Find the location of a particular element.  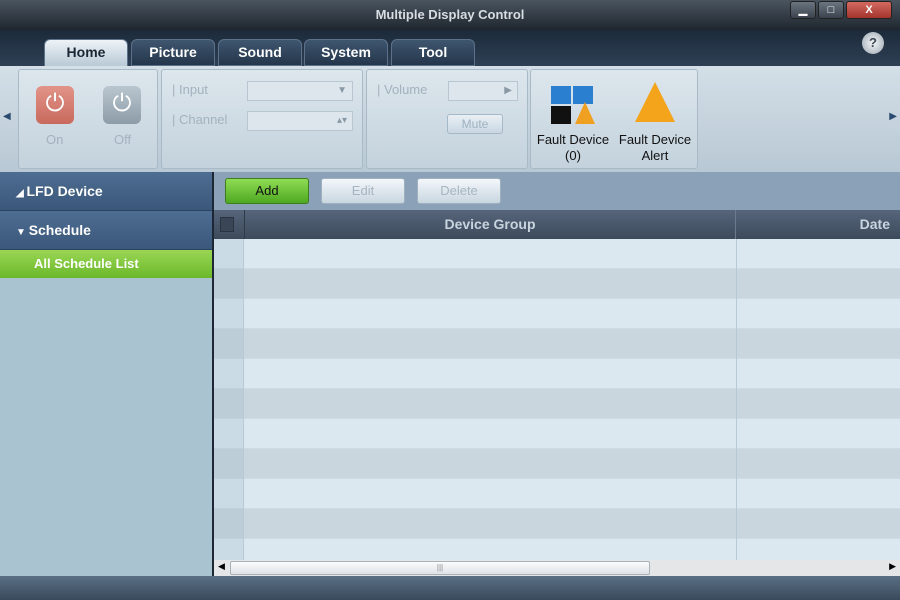

close-button: X is located at coordinates (869, 10).